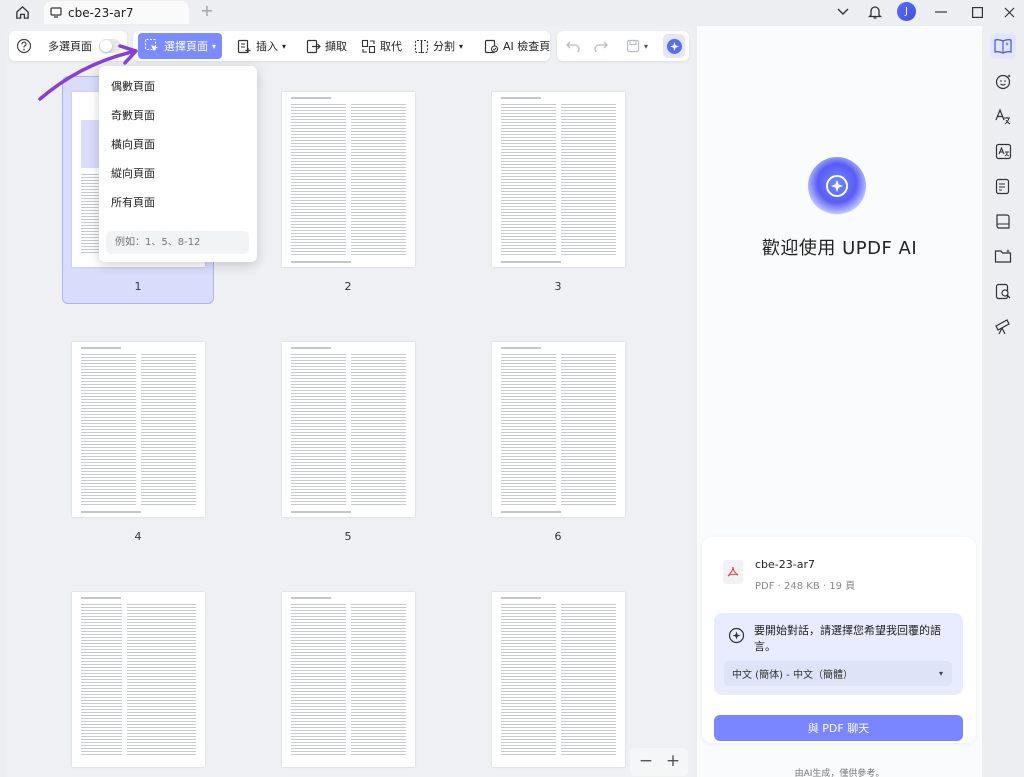 This screenshot has height=777, width=1024. What do you see at coordinates (101, 12) in the screenshot?
I see `document-tab-title: cbe-23-ar7` at bounding box center [101, 12].